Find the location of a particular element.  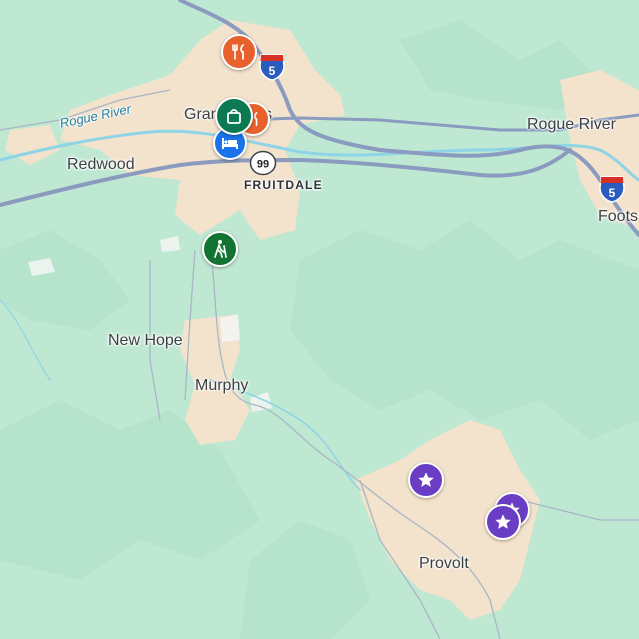

hiker-icon is located at coordinates (220, 249).